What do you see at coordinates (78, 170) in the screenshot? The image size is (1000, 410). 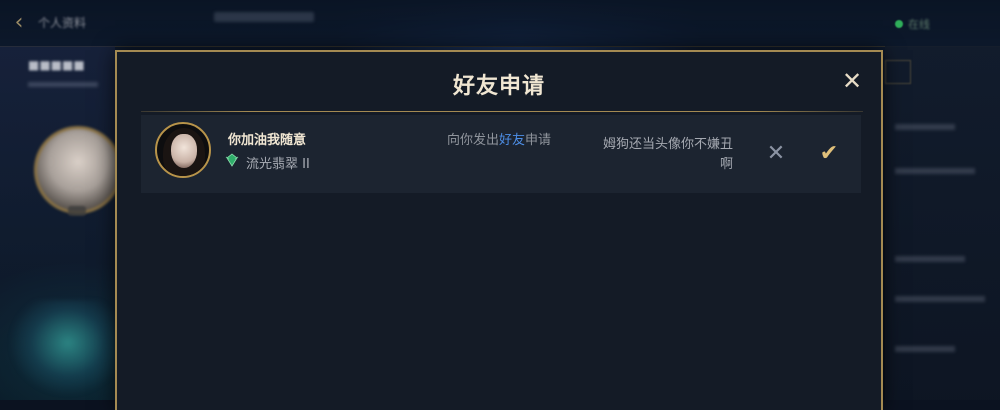 I see `blurred-profile-avatar` at bounding box center [78, 170].